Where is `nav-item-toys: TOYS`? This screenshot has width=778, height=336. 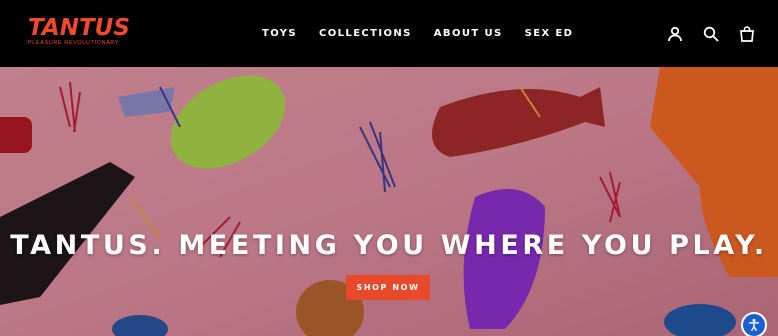
nav-item-toys: TOYS is located at coordinates (279, 33).